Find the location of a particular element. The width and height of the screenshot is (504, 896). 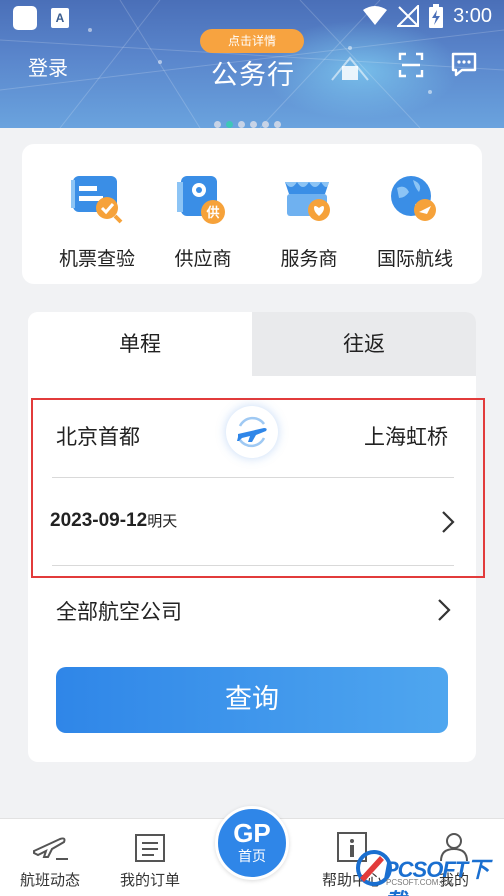

airline-selector: 全部航空公司 is located at coordinates (119, 611).